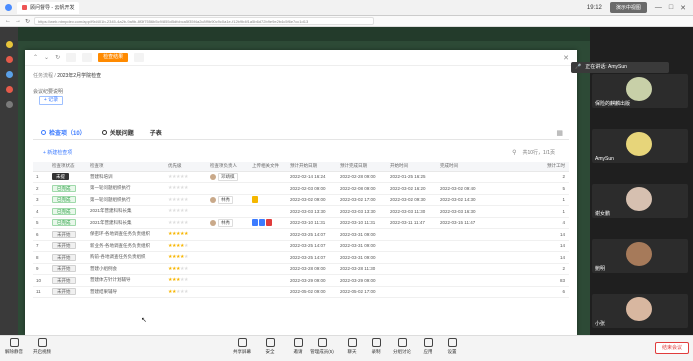  Describe the element at coordinates (528, 257) in the screenshot. I see `hours-cell: 14` at that location.